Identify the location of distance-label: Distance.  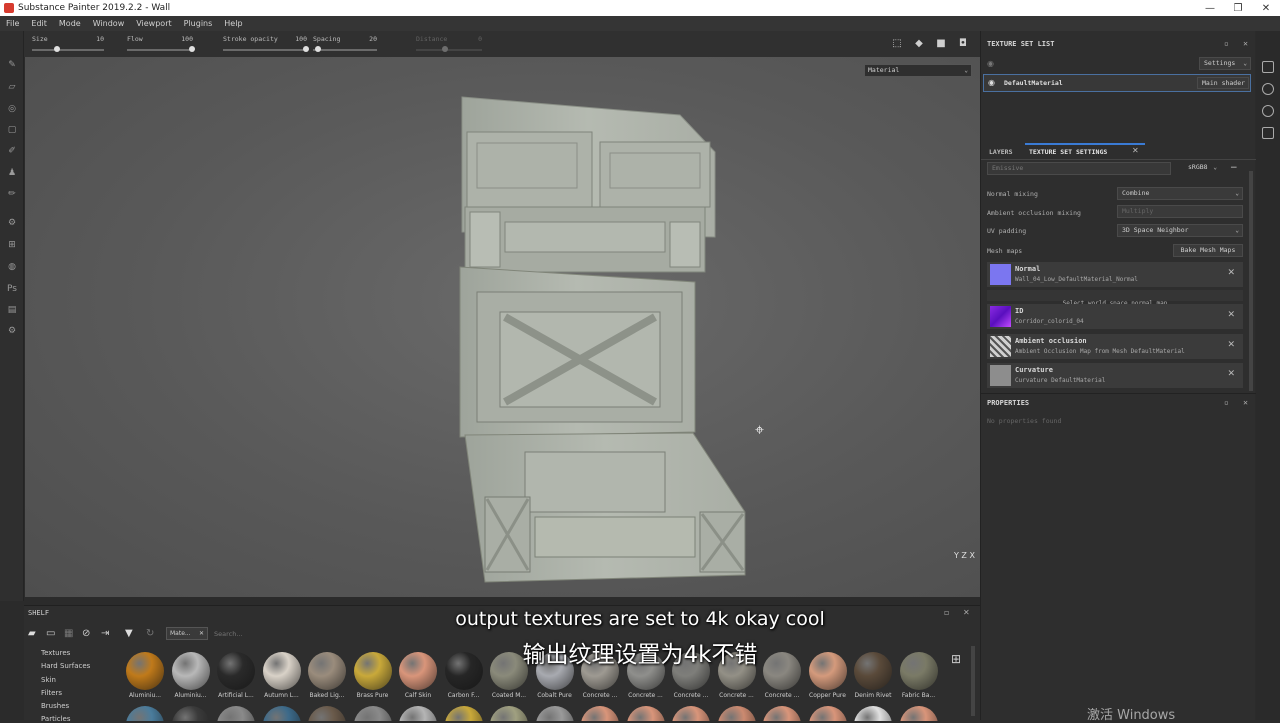
(432, 39).